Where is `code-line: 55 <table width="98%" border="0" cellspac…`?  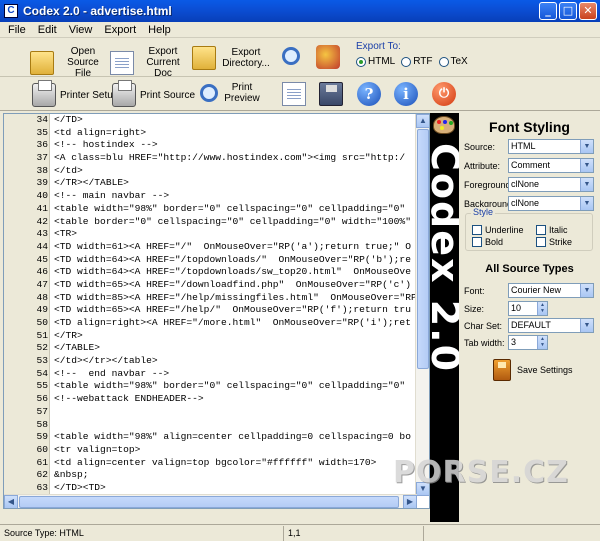
code-line: 55 <table width="98%" border="0" cellspac… is located at coordinates (210, 386).